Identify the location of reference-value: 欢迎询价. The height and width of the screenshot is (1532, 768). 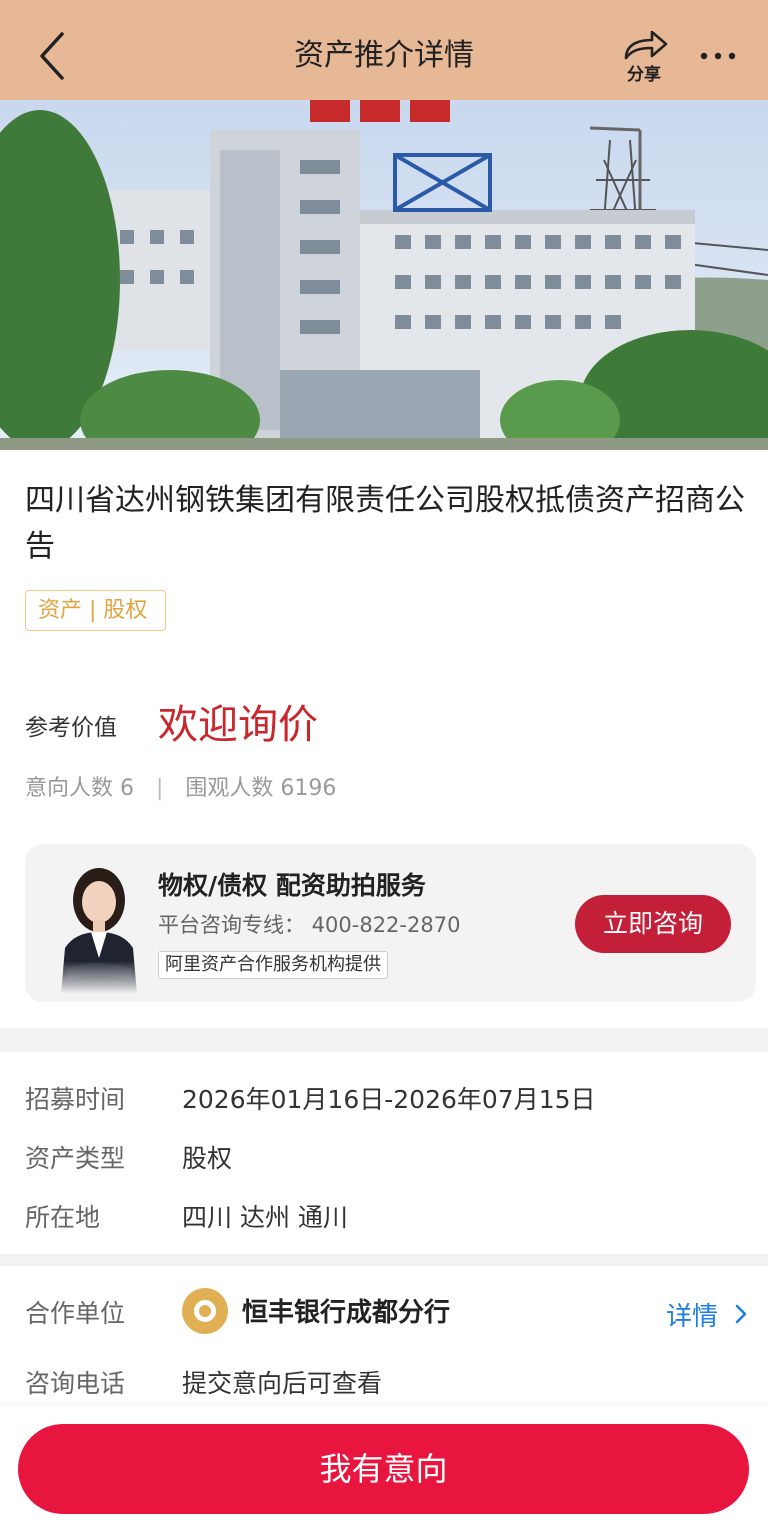
(238, 725).